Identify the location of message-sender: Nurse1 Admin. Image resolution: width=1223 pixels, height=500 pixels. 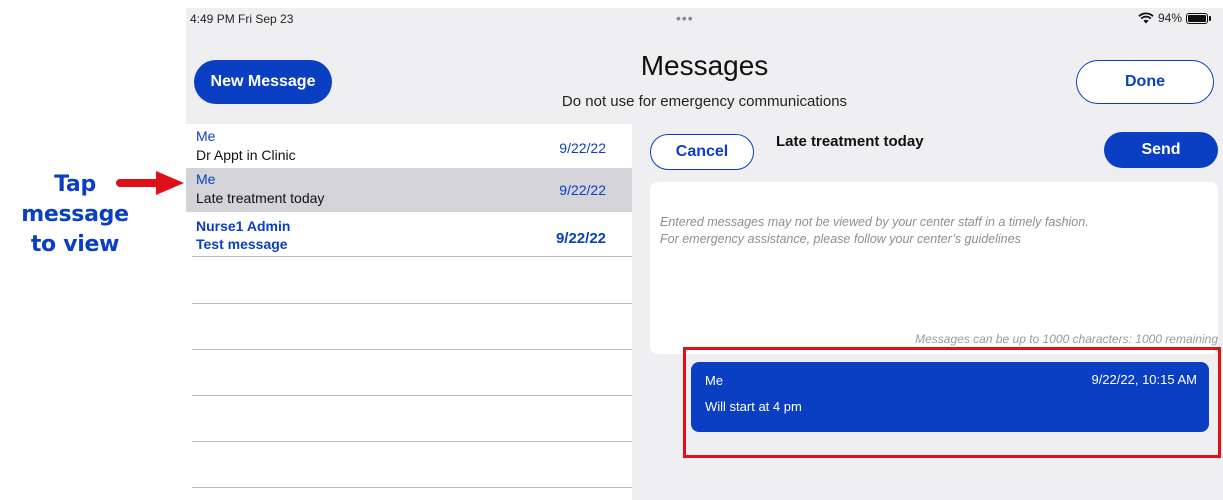
(243, 226).